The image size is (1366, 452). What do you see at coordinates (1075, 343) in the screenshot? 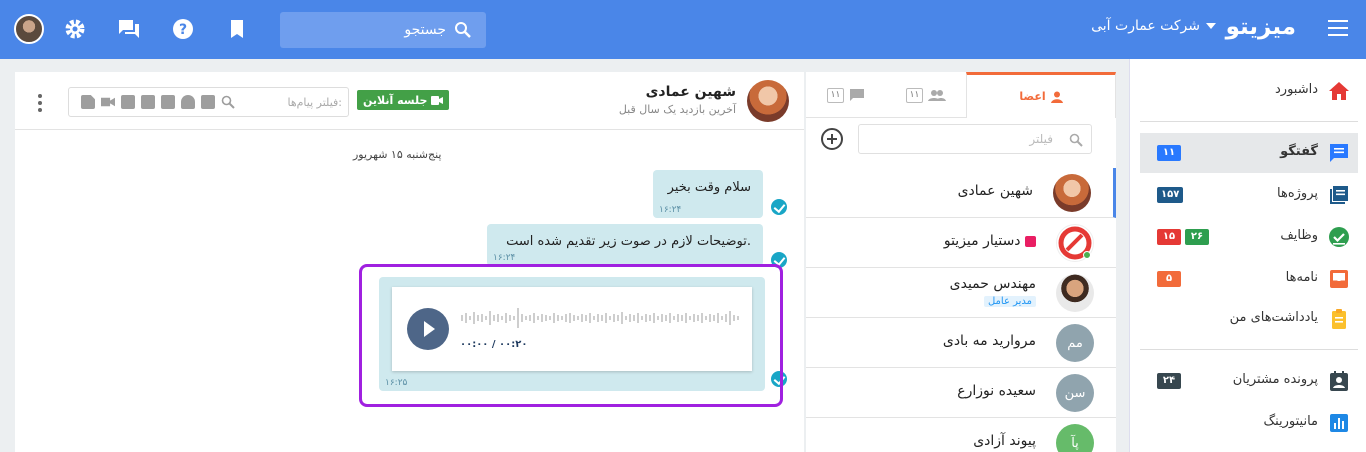
I see `avatar: مم` at bounding box center [1075, 343].